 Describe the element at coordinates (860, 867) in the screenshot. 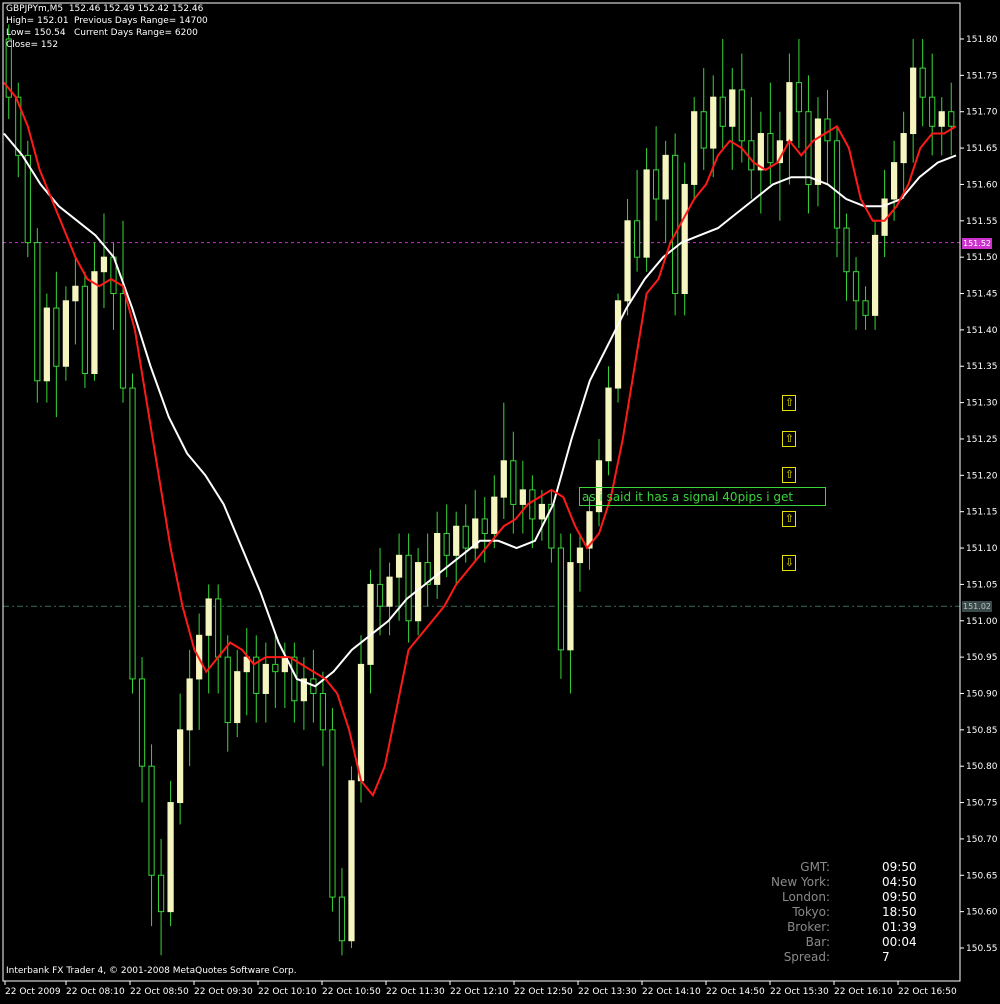

I see `clock-row: GMT: 09:50` at that location.